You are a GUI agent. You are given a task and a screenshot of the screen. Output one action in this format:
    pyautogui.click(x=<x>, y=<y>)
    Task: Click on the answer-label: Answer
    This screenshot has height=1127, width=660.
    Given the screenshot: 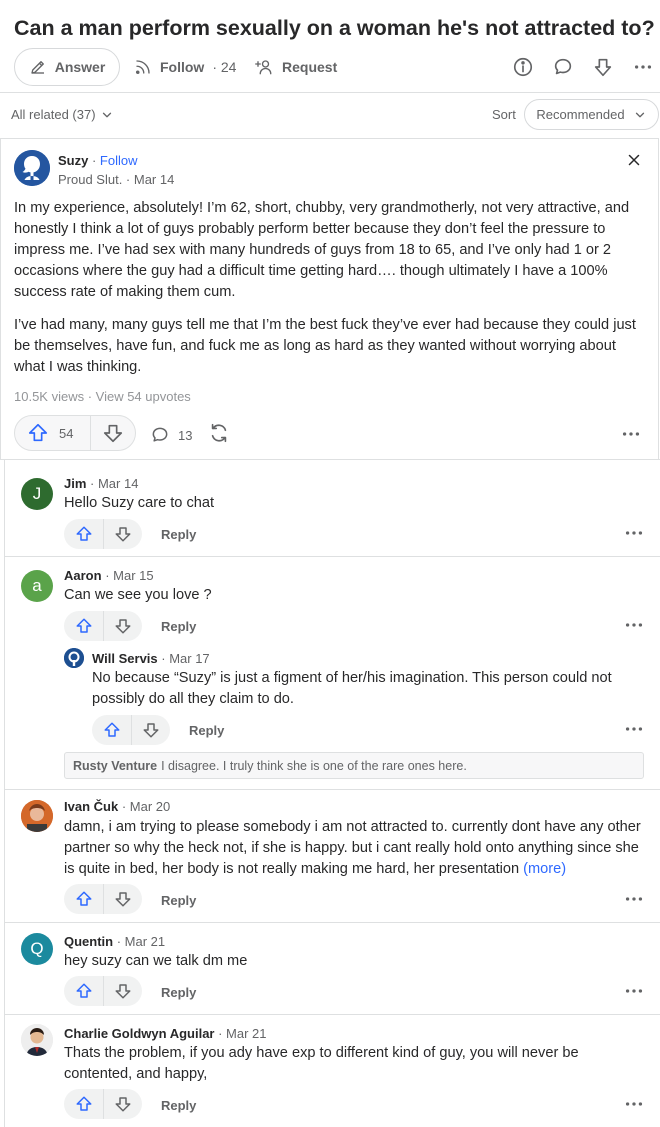 What is the action you would take?
    pyautogui.click(x=80, y=67)
    